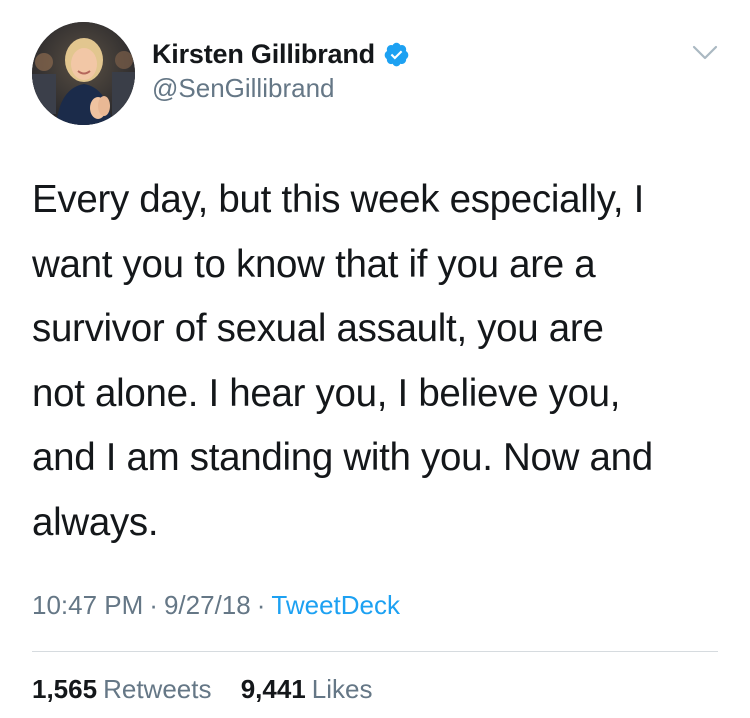 This screenshot has width=750, height=718. Describe the element at coordinates (207, 605) in the screenshot. I see `tweet-date: 9/27/18` at that location.